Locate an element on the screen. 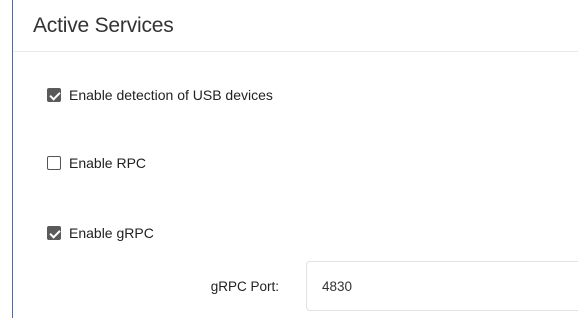 This screenshot has height=318, width=578. usb-detection-option: Enable detection of USB devices is located at coordinates (160, 95).